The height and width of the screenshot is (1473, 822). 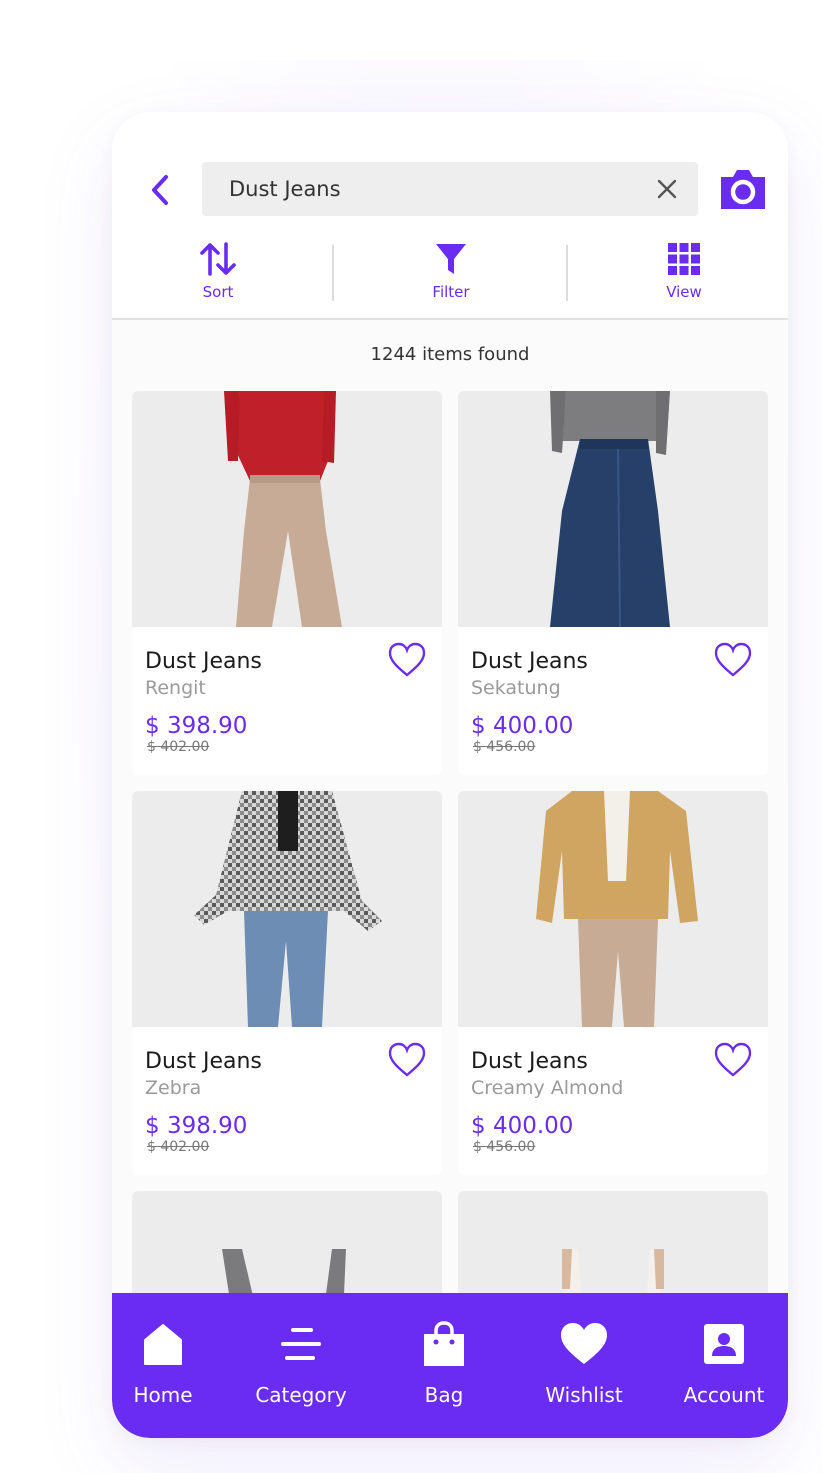 I want to click on back-button, so click(x=160, y=190).